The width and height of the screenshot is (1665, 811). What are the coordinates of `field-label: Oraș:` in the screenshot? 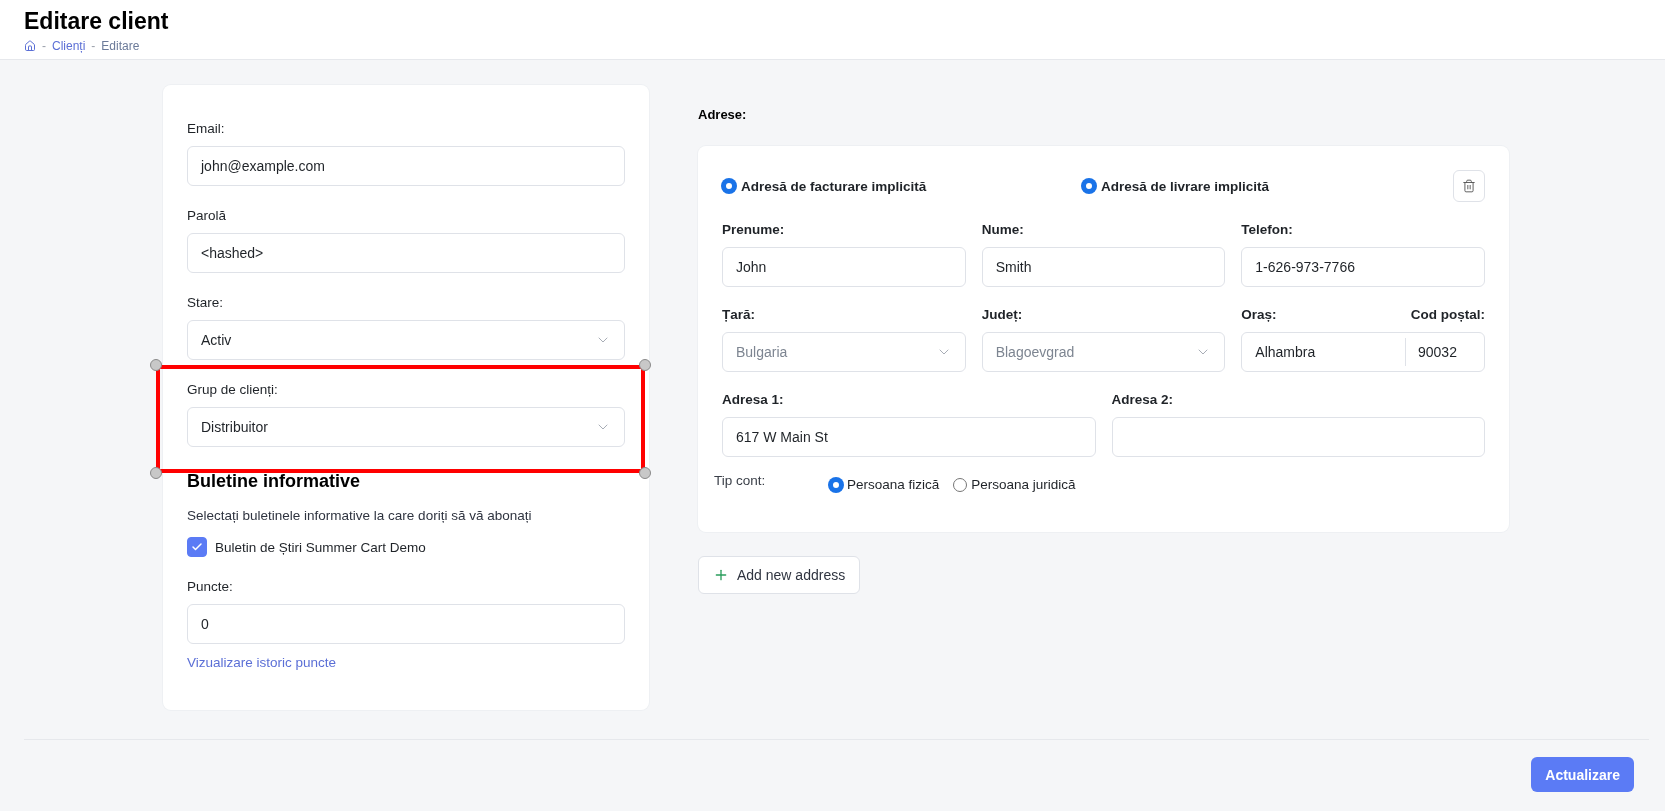 It's located at (1259, 314).